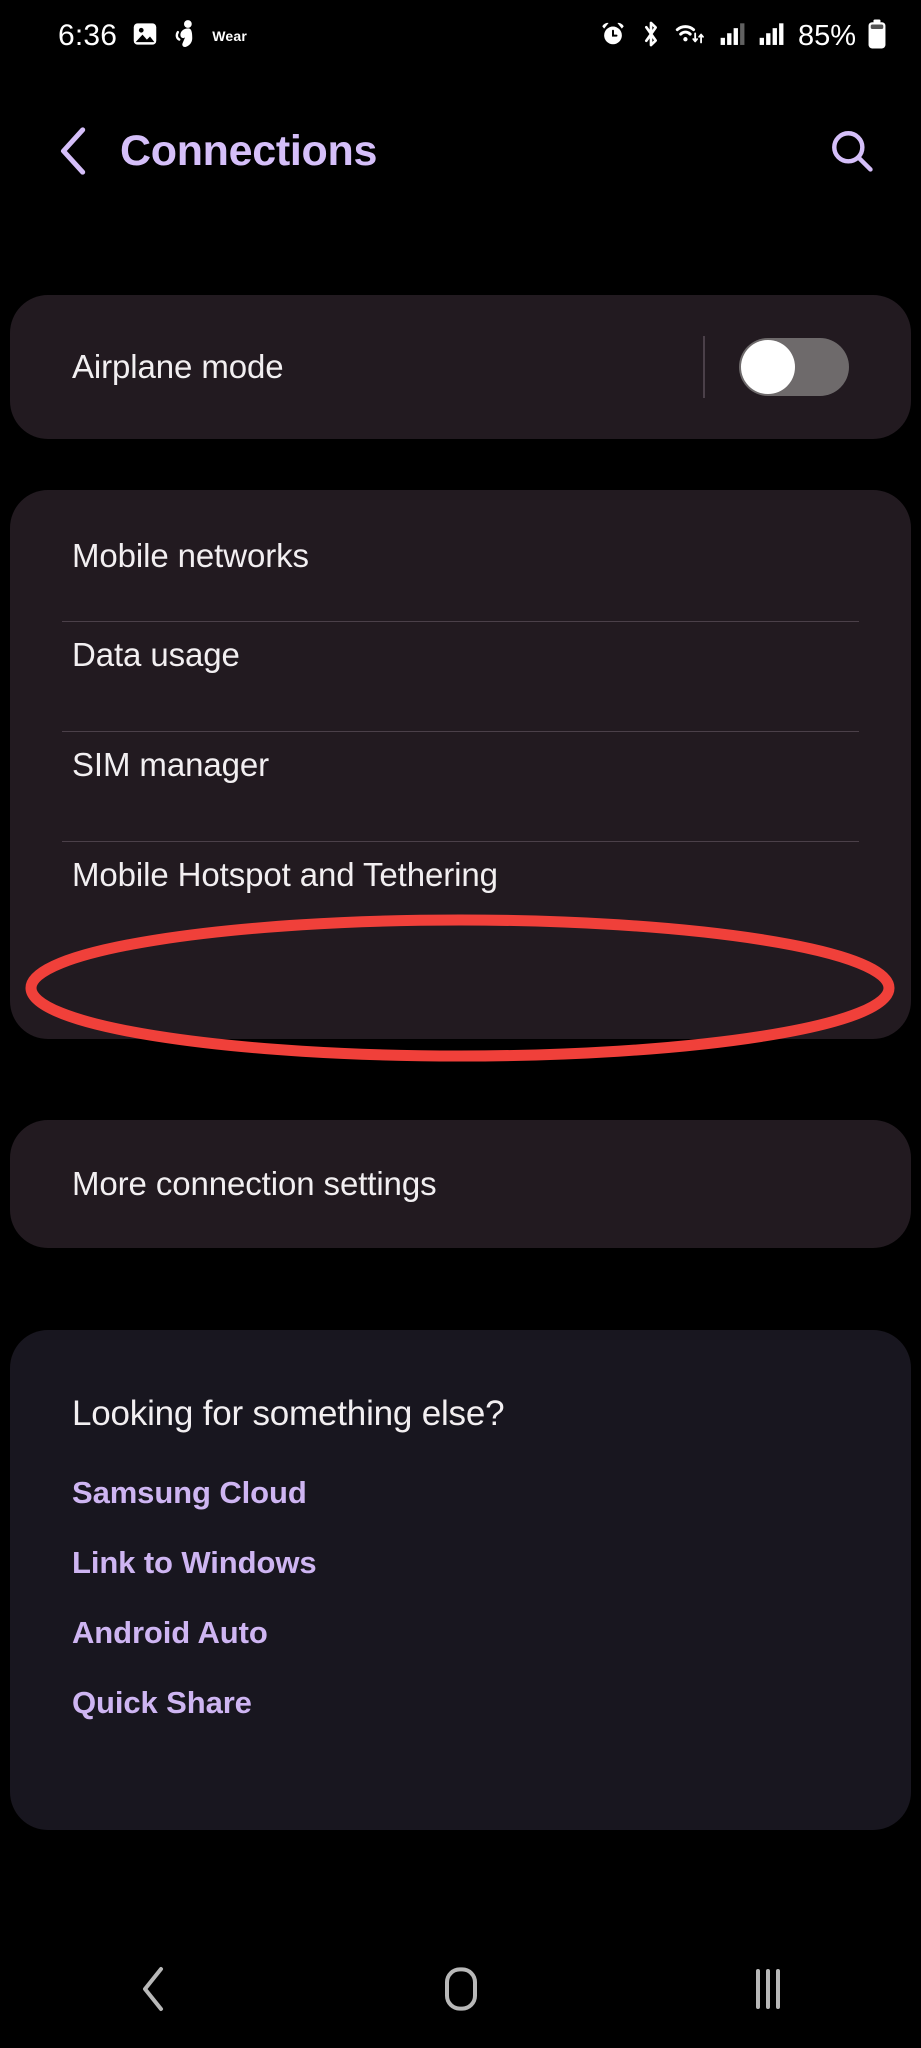 This screenshot has width=921, height=2048. Describe the element at coordinates (460, 1493) in the screenshot. I see `lfs-link-row: Samsung Cloud` at that location.